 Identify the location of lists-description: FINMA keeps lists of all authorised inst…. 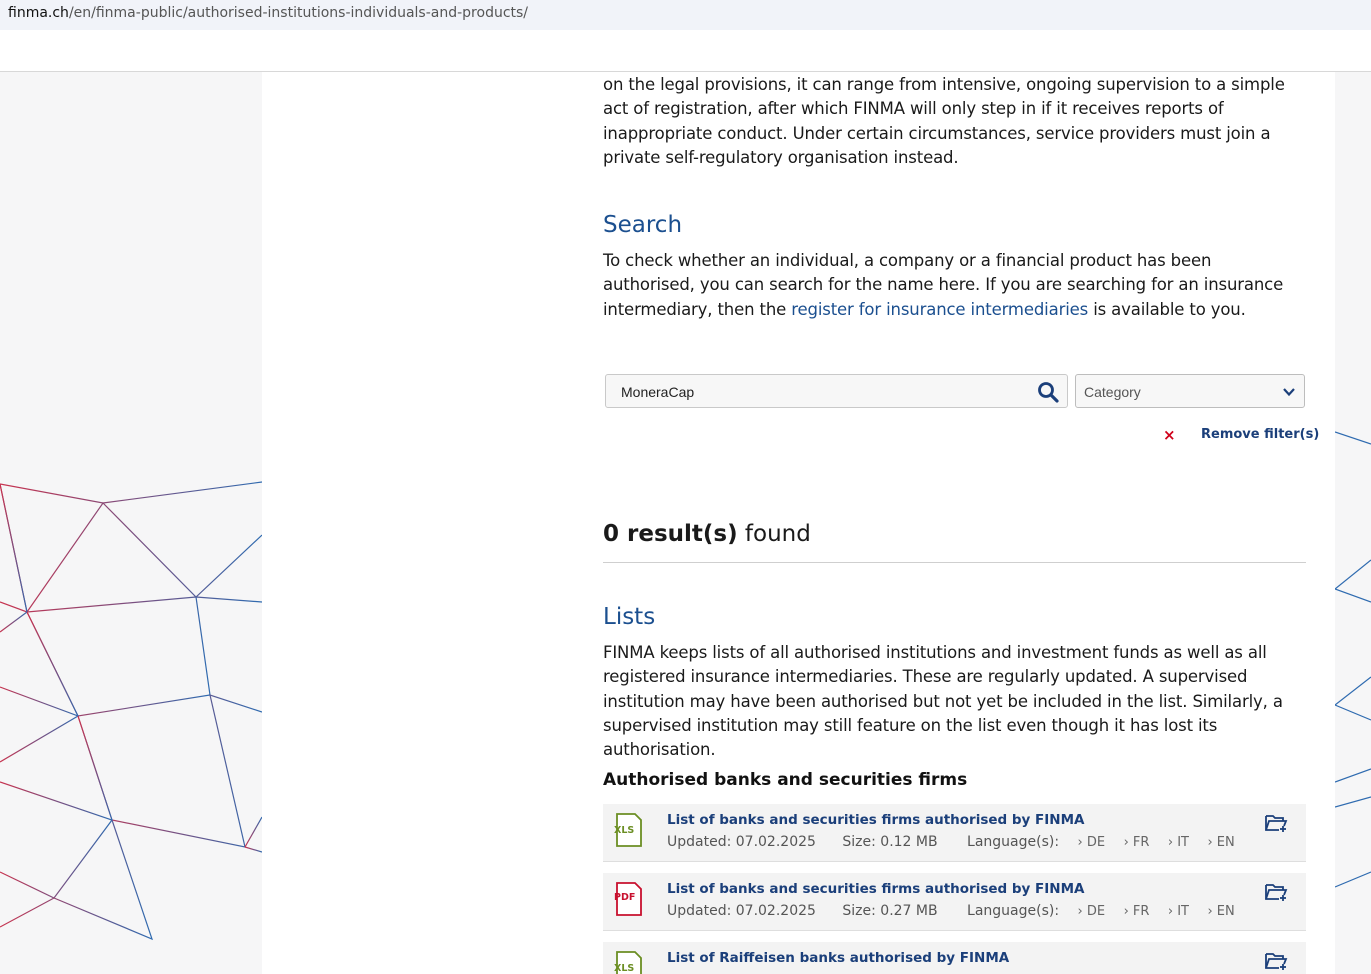
(943, 701).